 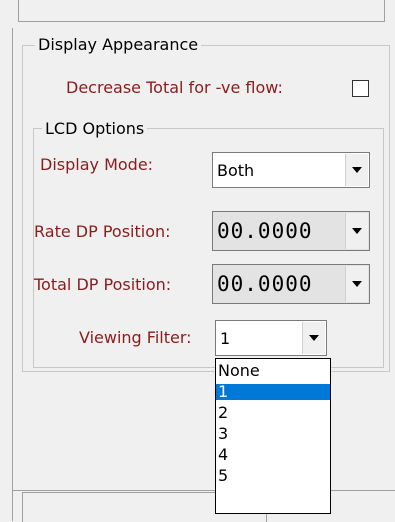 What do you see at coordinates (273, 371) in the screenshot?
I see `viewing-filter-option: None` at bounding box center [273, 371].